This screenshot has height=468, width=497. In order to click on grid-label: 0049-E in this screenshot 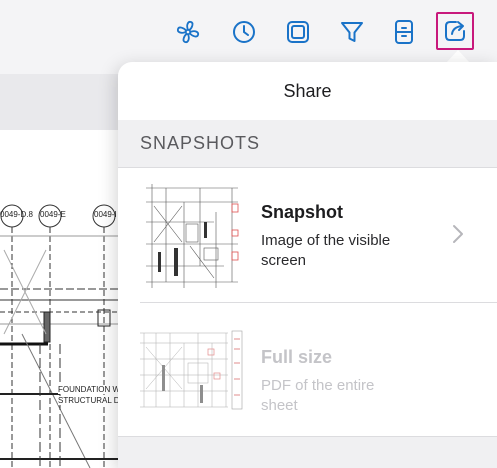, I will do `click(53, 214)`.